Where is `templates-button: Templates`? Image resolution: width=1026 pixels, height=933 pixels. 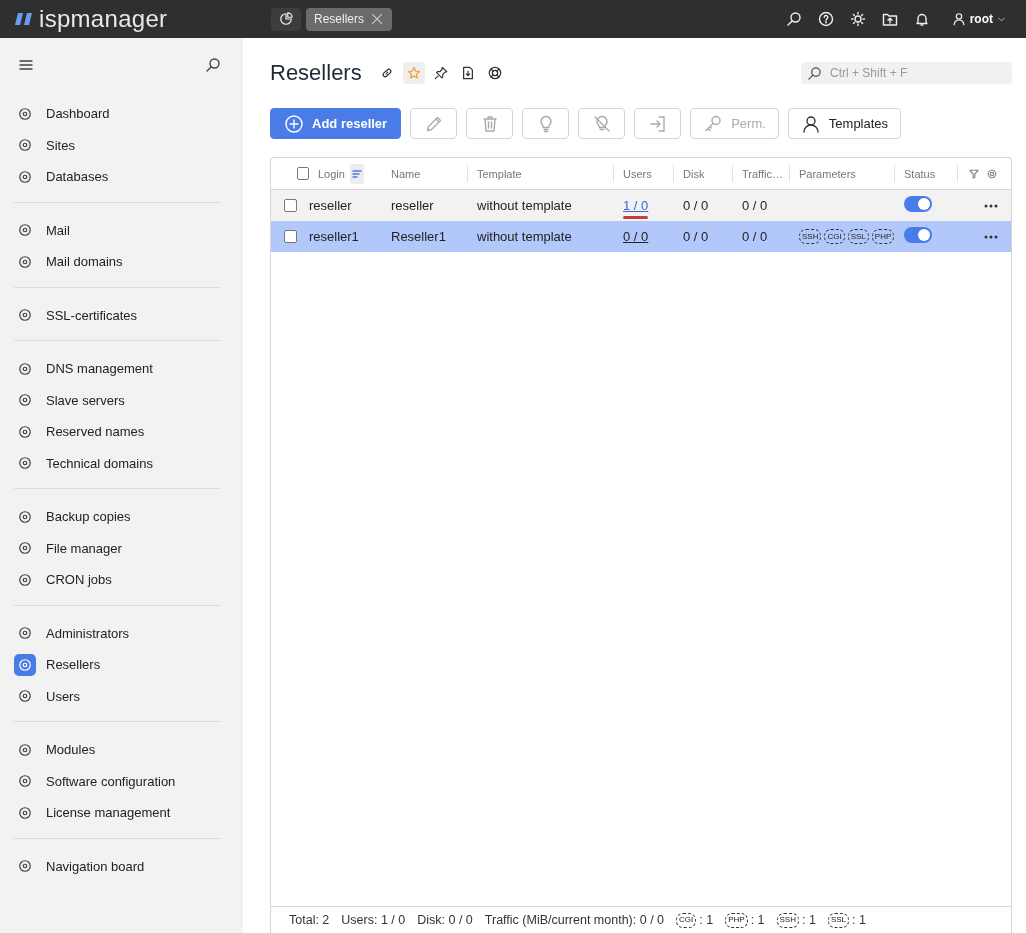 templates-button: Templates is located at coordinates (844, 123).